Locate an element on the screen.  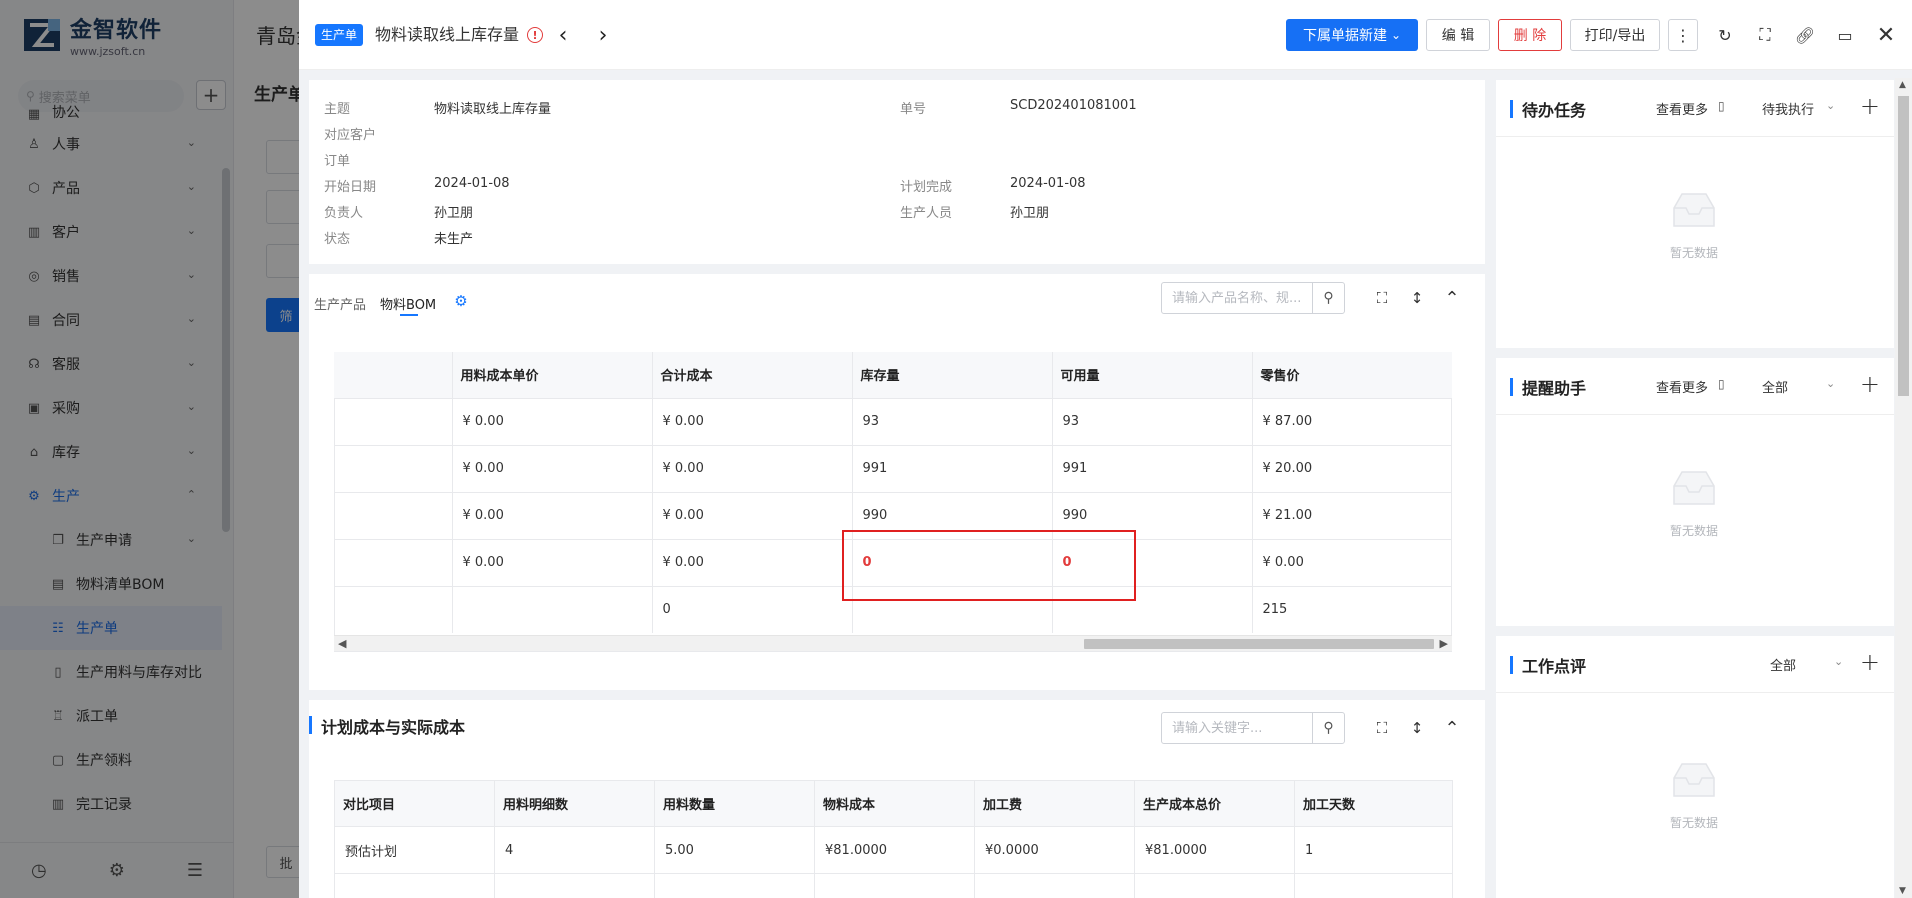
add-review-button: + is located at coordinates (1870, 662).